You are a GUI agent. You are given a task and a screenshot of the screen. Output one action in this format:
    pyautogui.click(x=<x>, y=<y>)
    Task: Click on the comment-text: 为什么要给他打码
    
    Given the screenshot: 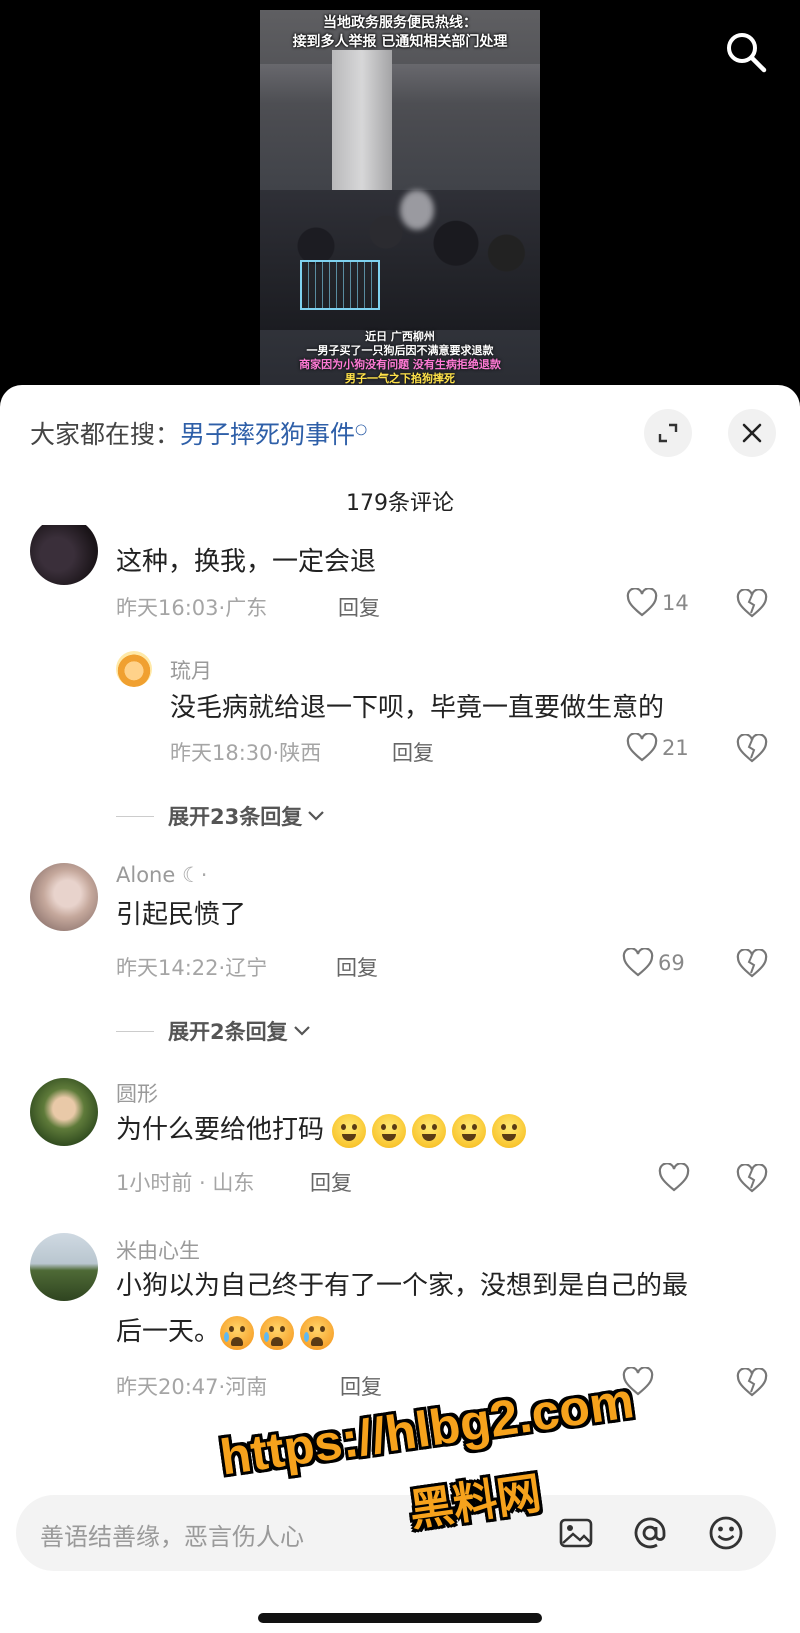 What is the action you would take?
    pyautogui.click(x=324, y=1130)
    